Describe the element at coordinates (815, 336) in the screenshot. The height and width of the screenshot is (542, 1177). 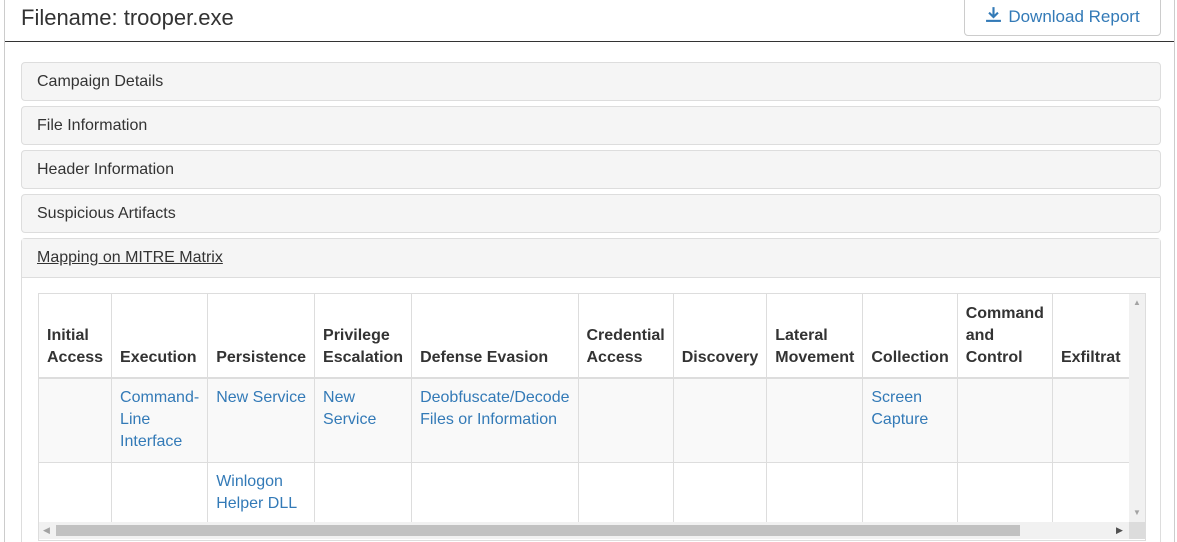
I see `column-header: Lateral Movement` at that location.